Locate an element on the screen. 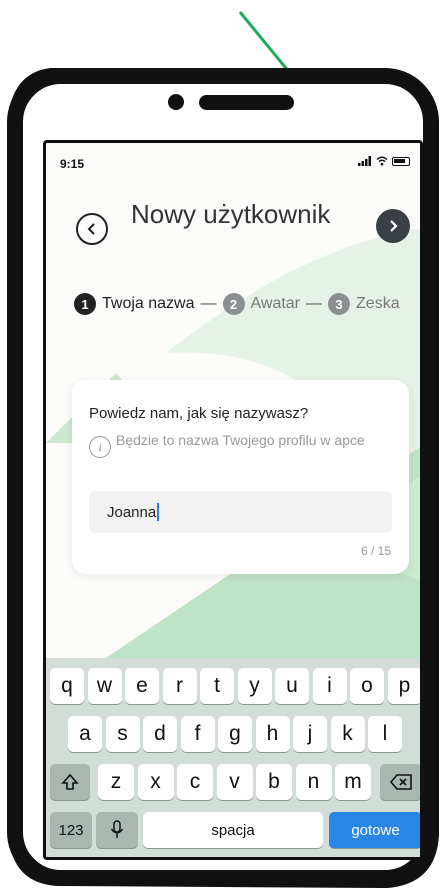 The image size is (448, 893). key-b: b is located at coordinates (274, 782).